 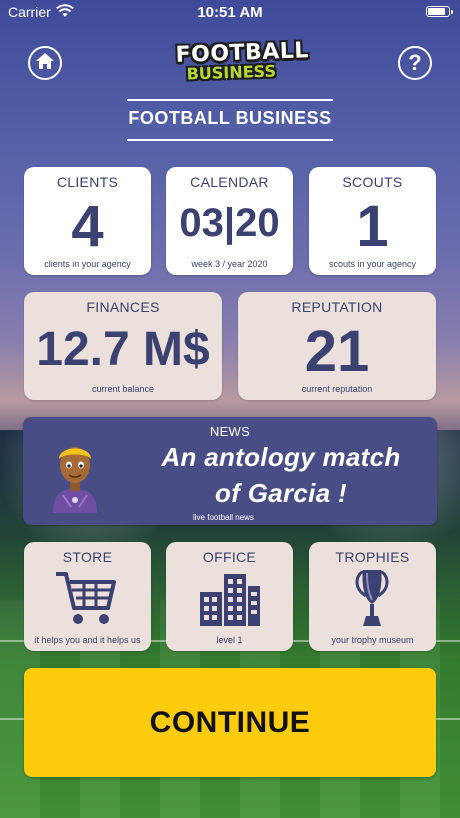 I want to click on clients-card: CLIENTS 4 clients in your agency, so click(x=87, y=221).